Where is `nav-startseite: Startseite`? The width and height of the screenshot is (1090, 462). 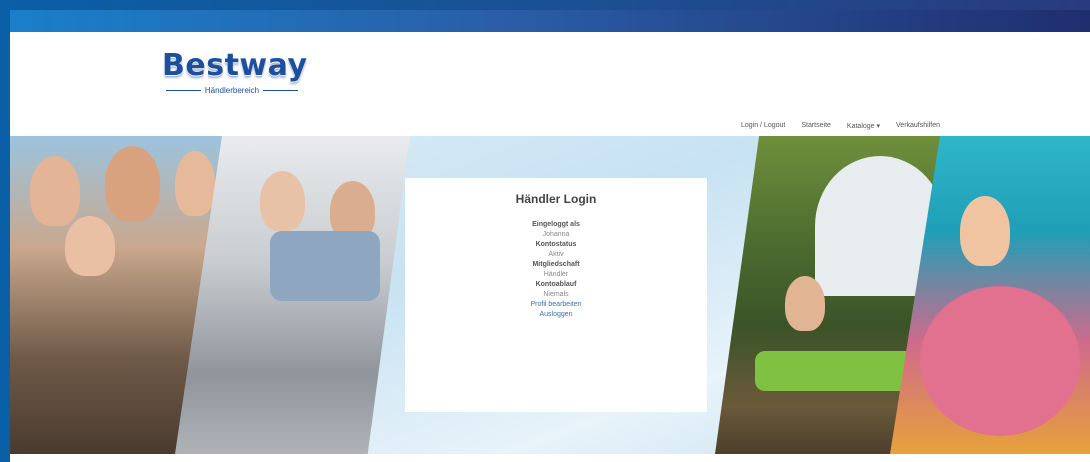
nav-startseite: Startseite is located at coordinates (816, 126).